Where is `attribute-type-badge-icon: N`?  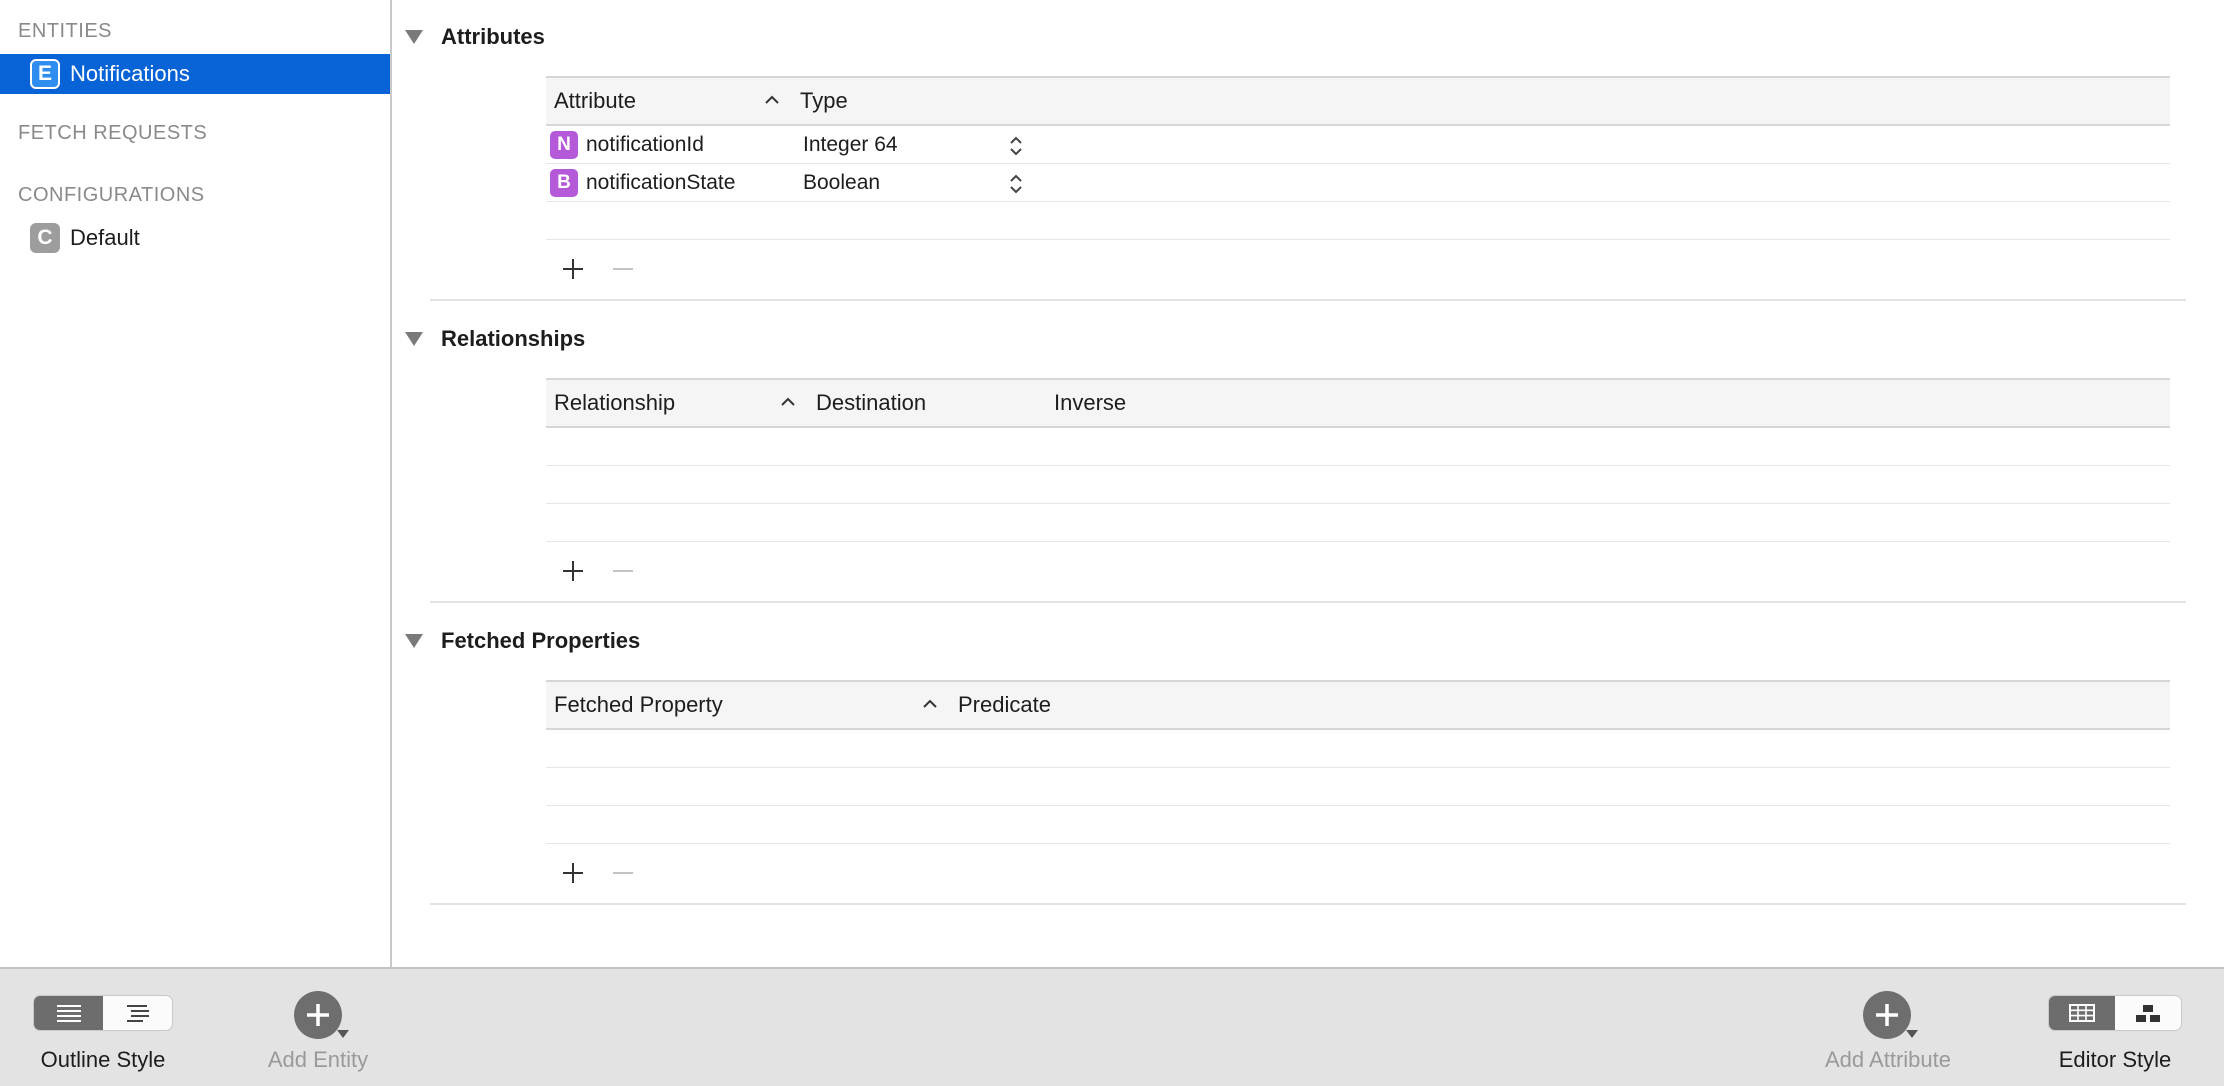 attribute-type-badge-icon: N is located at coordinates (564, 145).